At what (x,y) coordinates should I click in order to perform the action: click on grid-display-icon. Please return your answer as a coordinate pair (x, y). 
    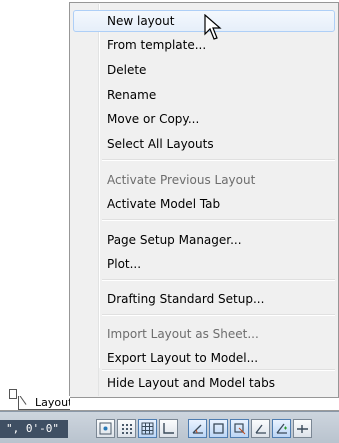
    Looking at the image, I should click on (126, 428).